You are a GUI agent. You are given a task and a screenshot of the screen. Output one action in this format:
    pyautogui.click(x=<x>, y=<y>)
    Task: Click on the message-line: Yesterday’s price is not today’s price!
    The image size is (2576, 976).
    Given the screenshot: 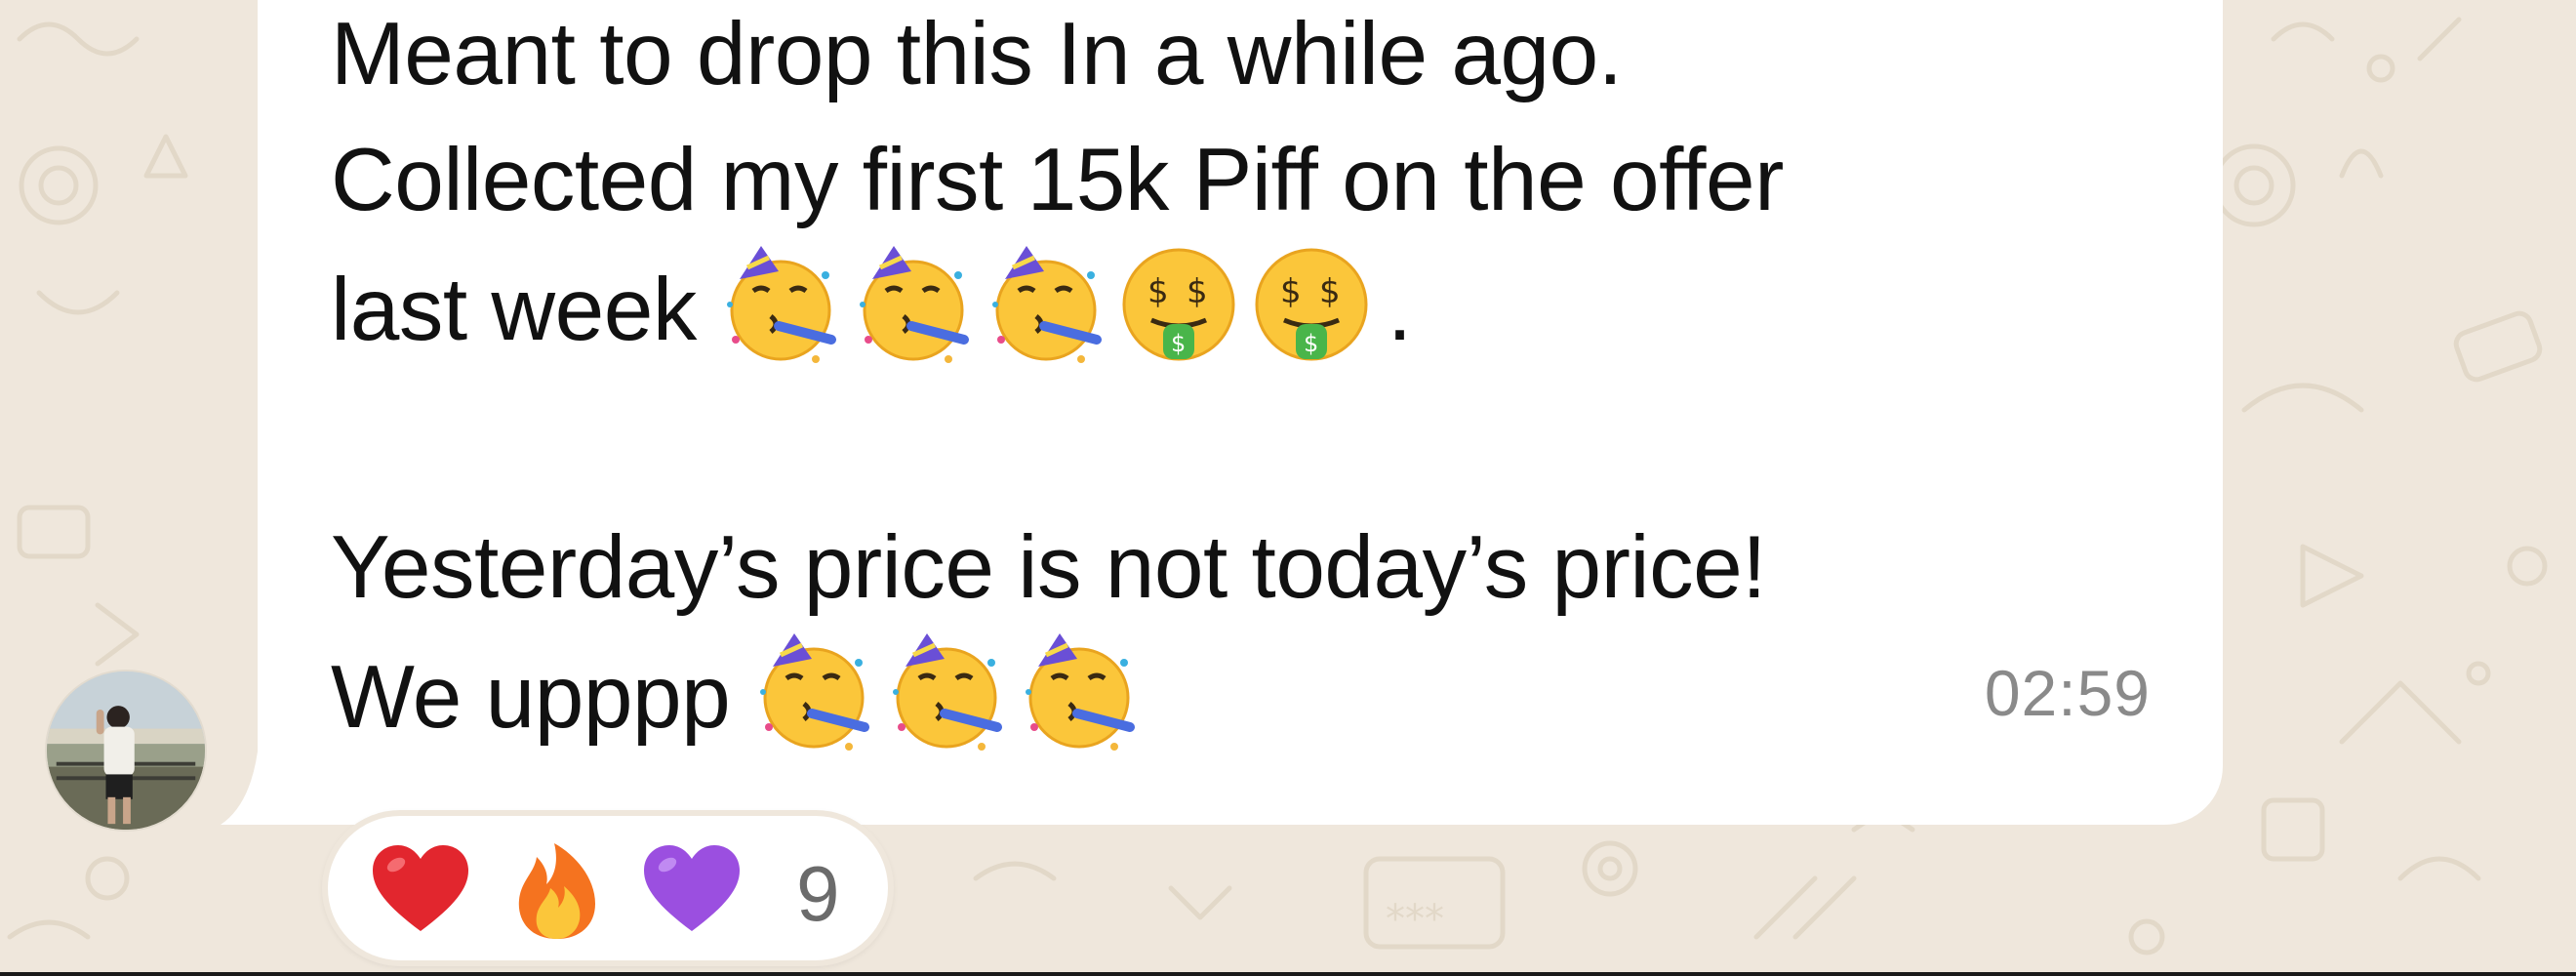 What is the action you would take?
    pyautogui.click(x=1049, y=567)
    